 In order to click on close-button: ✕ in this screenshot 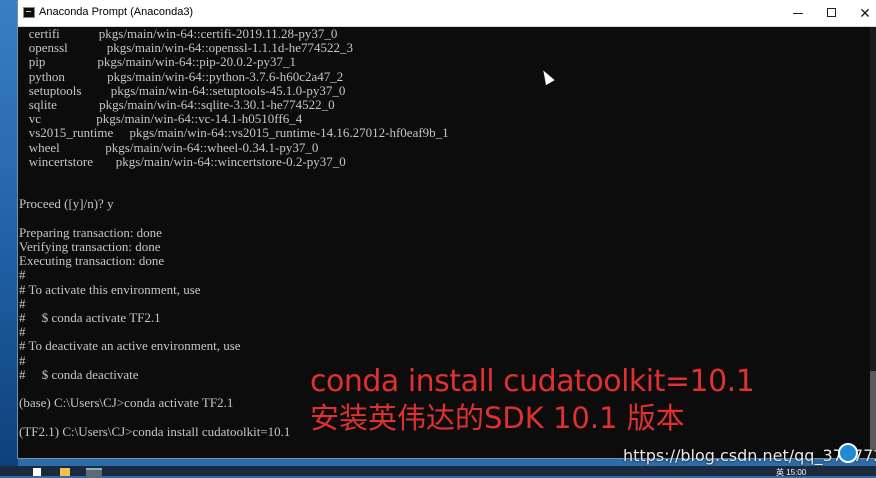, I will do `click(862, 13)`.